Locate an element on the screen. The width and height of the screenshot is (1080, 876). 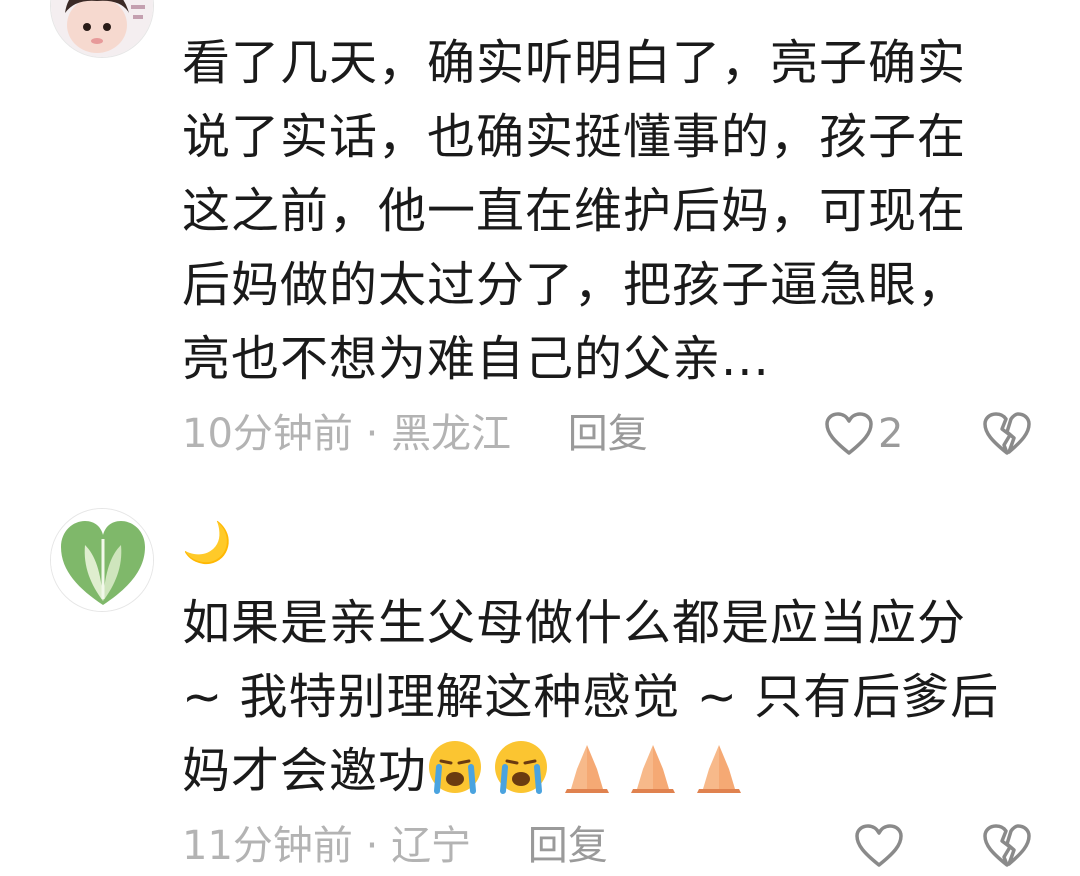
like-button is located at coordinates (881, 846).